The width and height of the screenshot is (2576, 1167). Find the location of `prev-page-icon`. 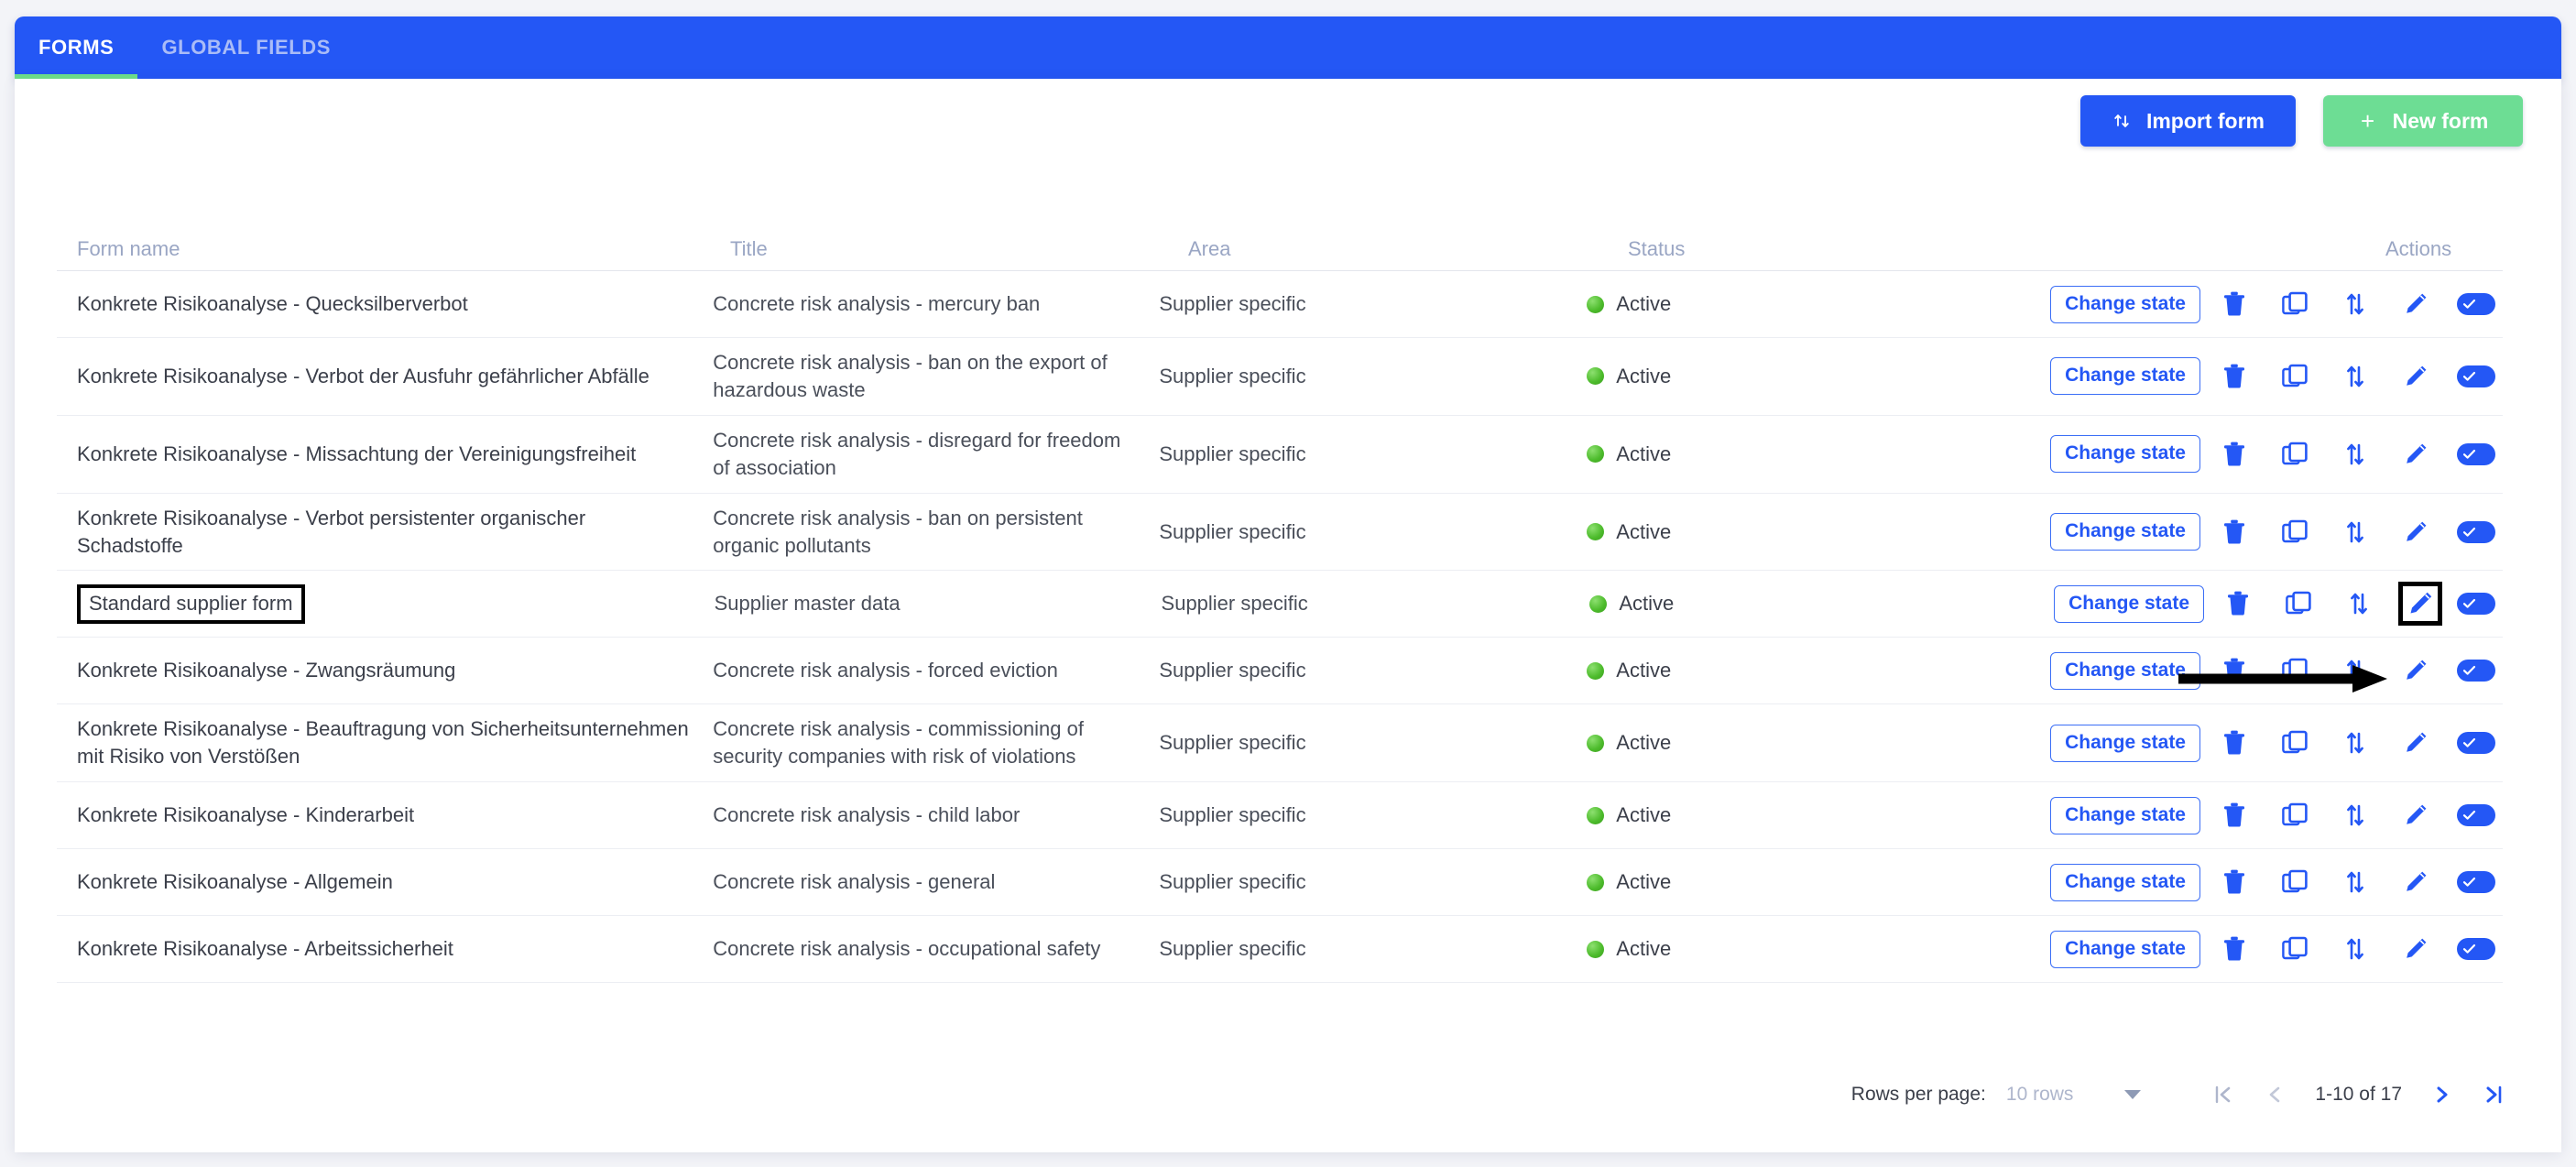

prev-page-icon is located at coordinates (2275, 1094).